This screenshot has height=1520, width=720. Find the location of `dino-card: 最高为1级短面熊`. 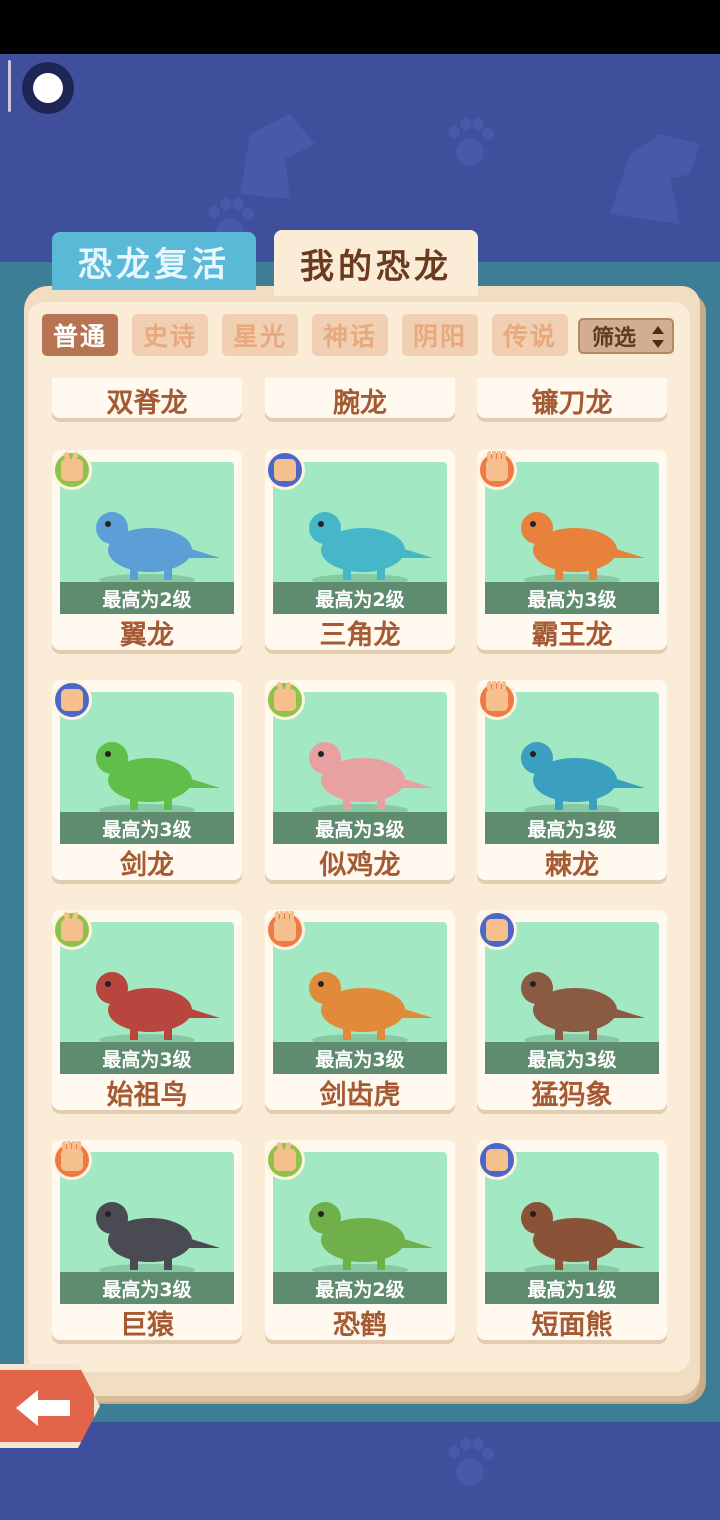

dino-card: 最高为1级短面熊 is located at coordinates (572, 1240).